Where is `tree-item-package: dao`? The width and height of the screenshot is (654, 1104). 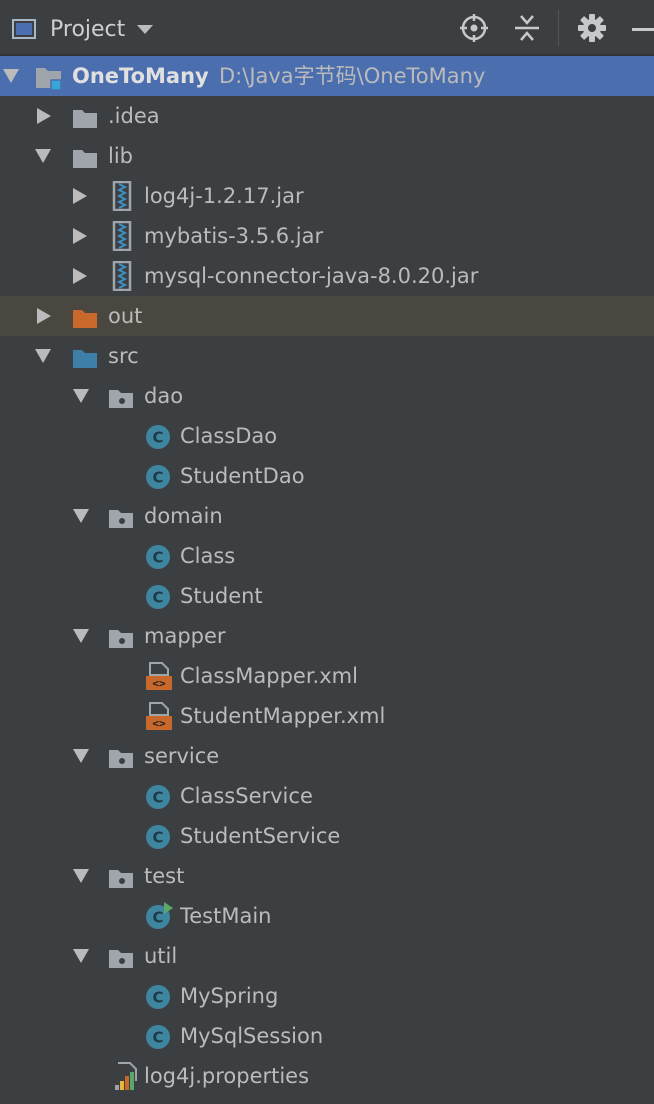
tree-item-package: dao is located at coordinates (327, 396).